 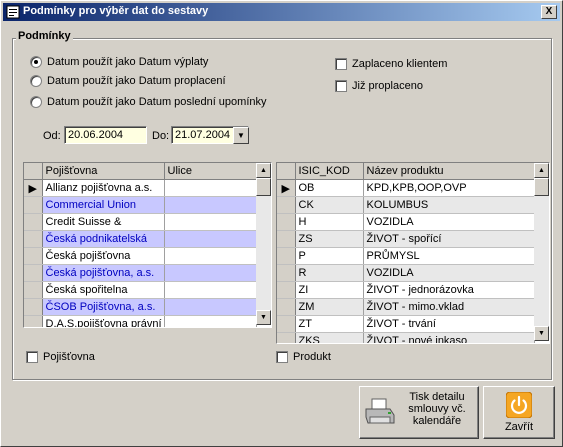 What do you see at coordinates (329, 171) in the screenshot?
I see `column-header-isic: ISIC_KOD` at bounding box center [329, 171].